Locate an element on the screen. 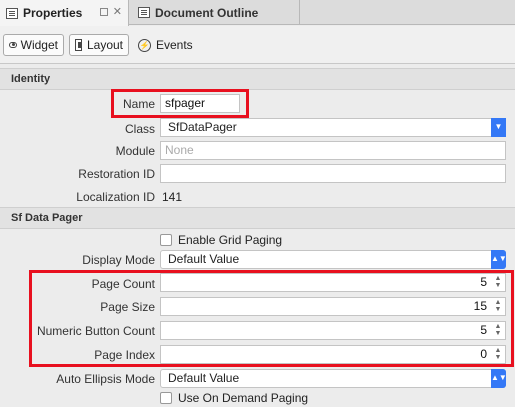 Image resolution: width=515 pixels, height=407 pixels. numeric-button-count-label: Numeric Button Count is located at coordinates (95, 331).